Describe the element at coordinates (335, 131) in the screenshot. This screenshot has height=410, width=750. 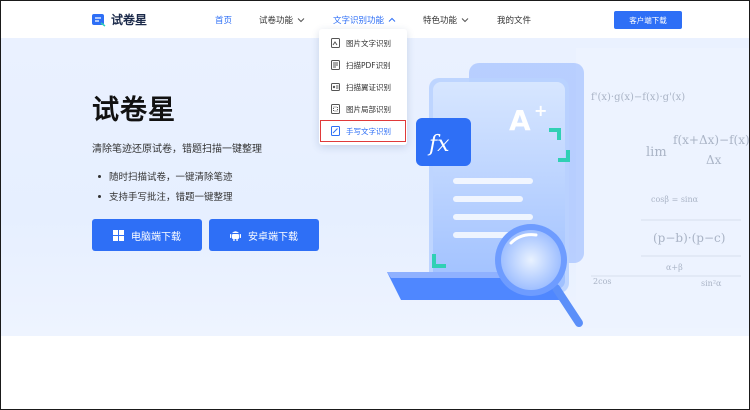
I see `handwriting-icon` at that location.